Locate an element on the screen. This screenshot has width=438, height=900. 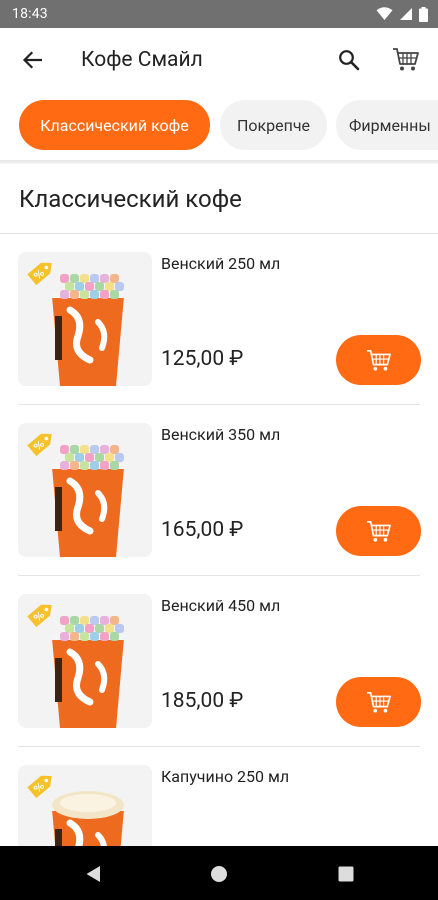
search-button is located at coordinates (349, 60).